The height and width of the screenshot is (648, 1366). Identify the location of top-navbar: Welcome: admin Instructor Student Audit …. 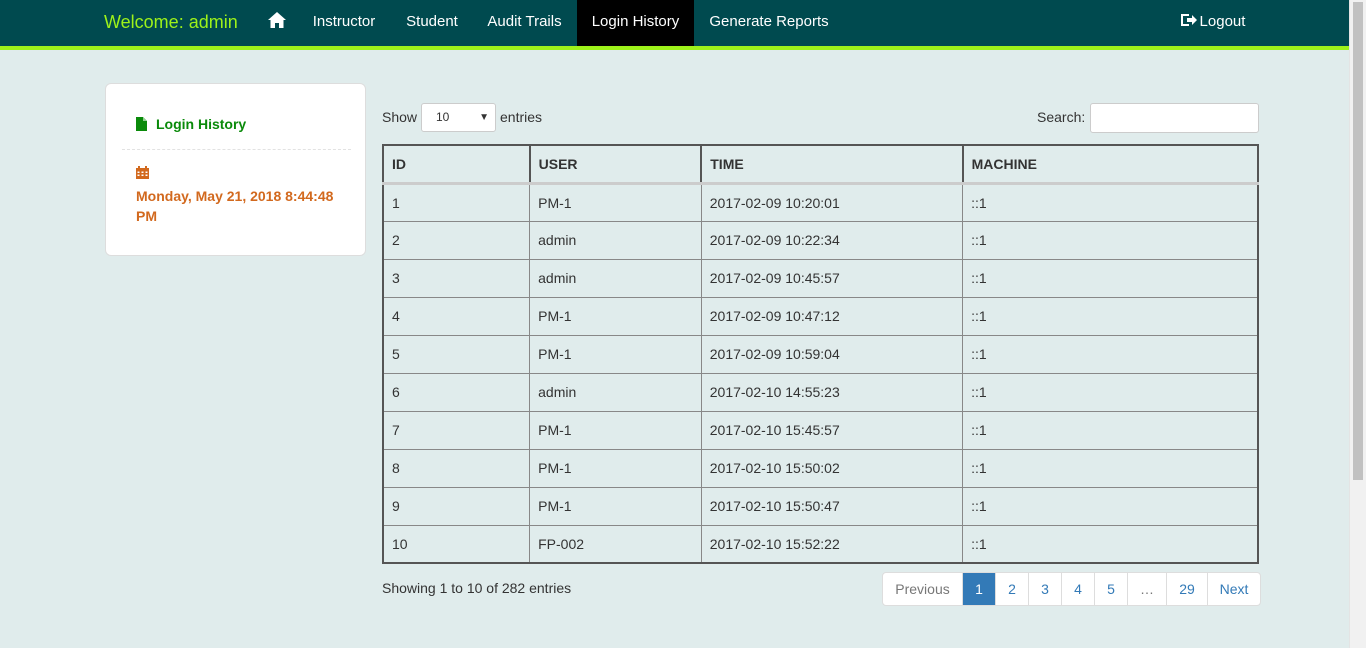
(674, 25).